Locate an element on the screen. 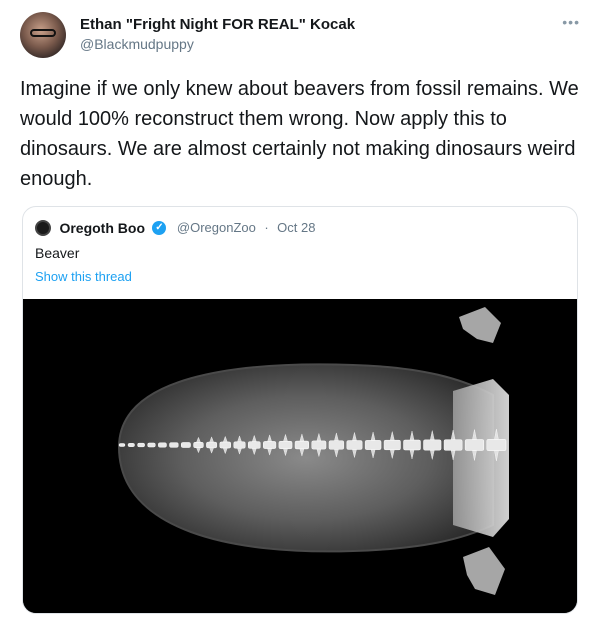  more-options-icon: ••• is located at coordinates (571, 22).